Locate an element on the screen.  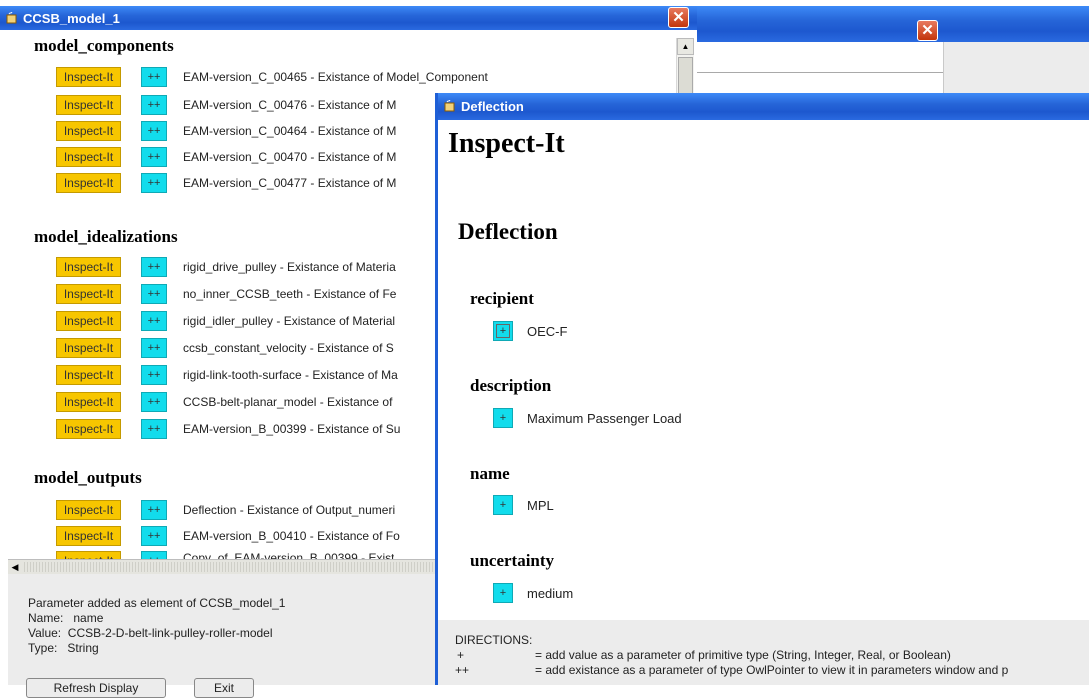
property-heading-uncertainty: uncertainty is located at coordinates (512, 560).